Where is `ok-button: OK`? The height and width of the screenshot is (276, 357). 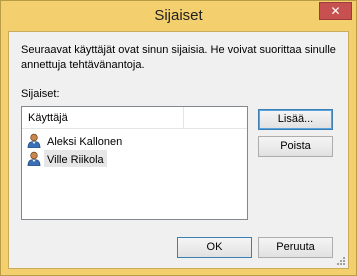 ok-button: OK is located at coordinates (214, 247).